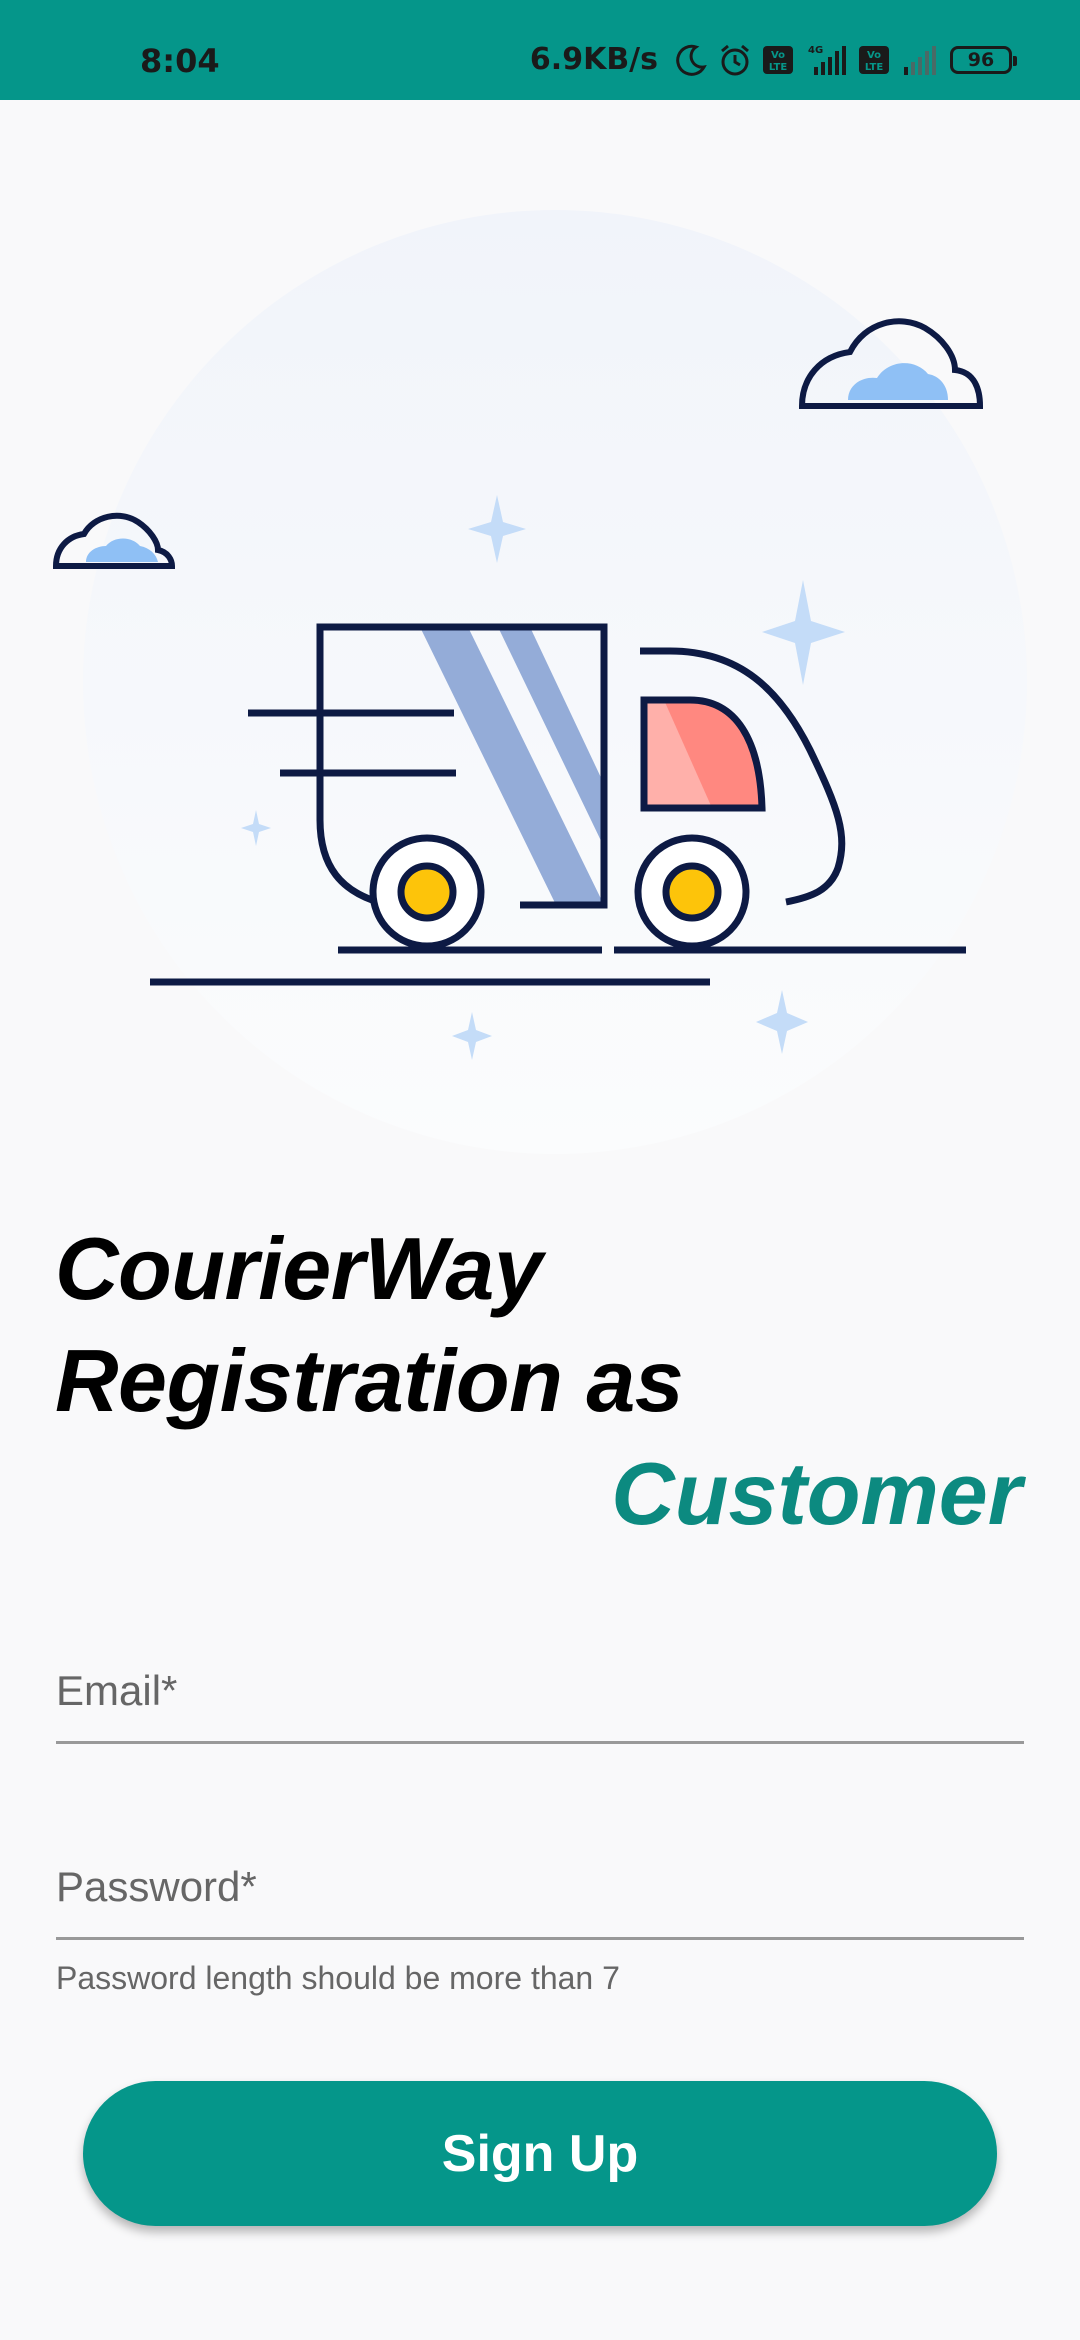 This screenshot has width=1080, height=2340. Describe the element at coordinates (981, 59) in the screenshot. I see `battery-level: 96` at that location.